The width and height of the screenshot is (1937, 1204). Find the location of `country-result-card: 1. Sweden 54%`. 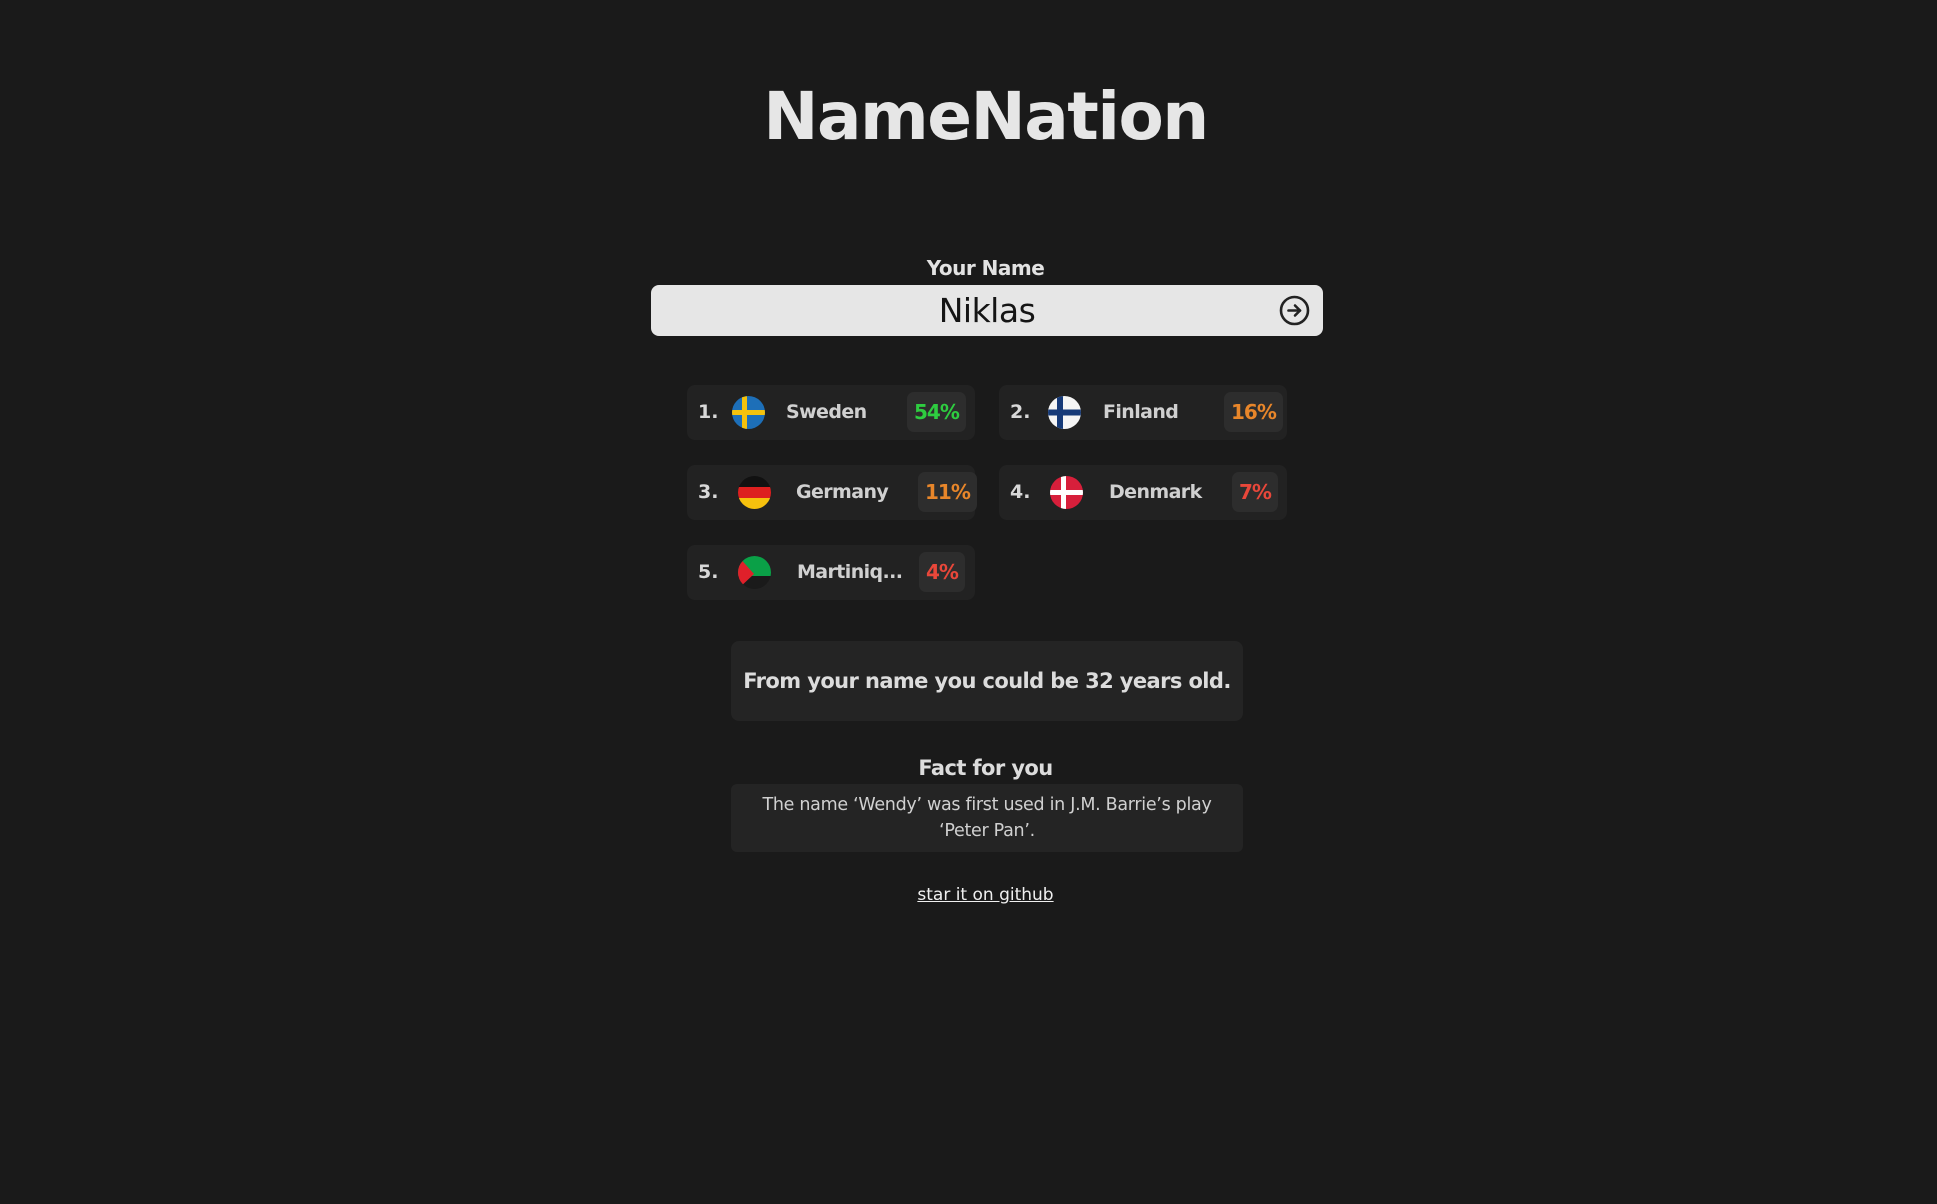

country-result-card: 1. Sweden 54% is located at coordinates (831, 412).